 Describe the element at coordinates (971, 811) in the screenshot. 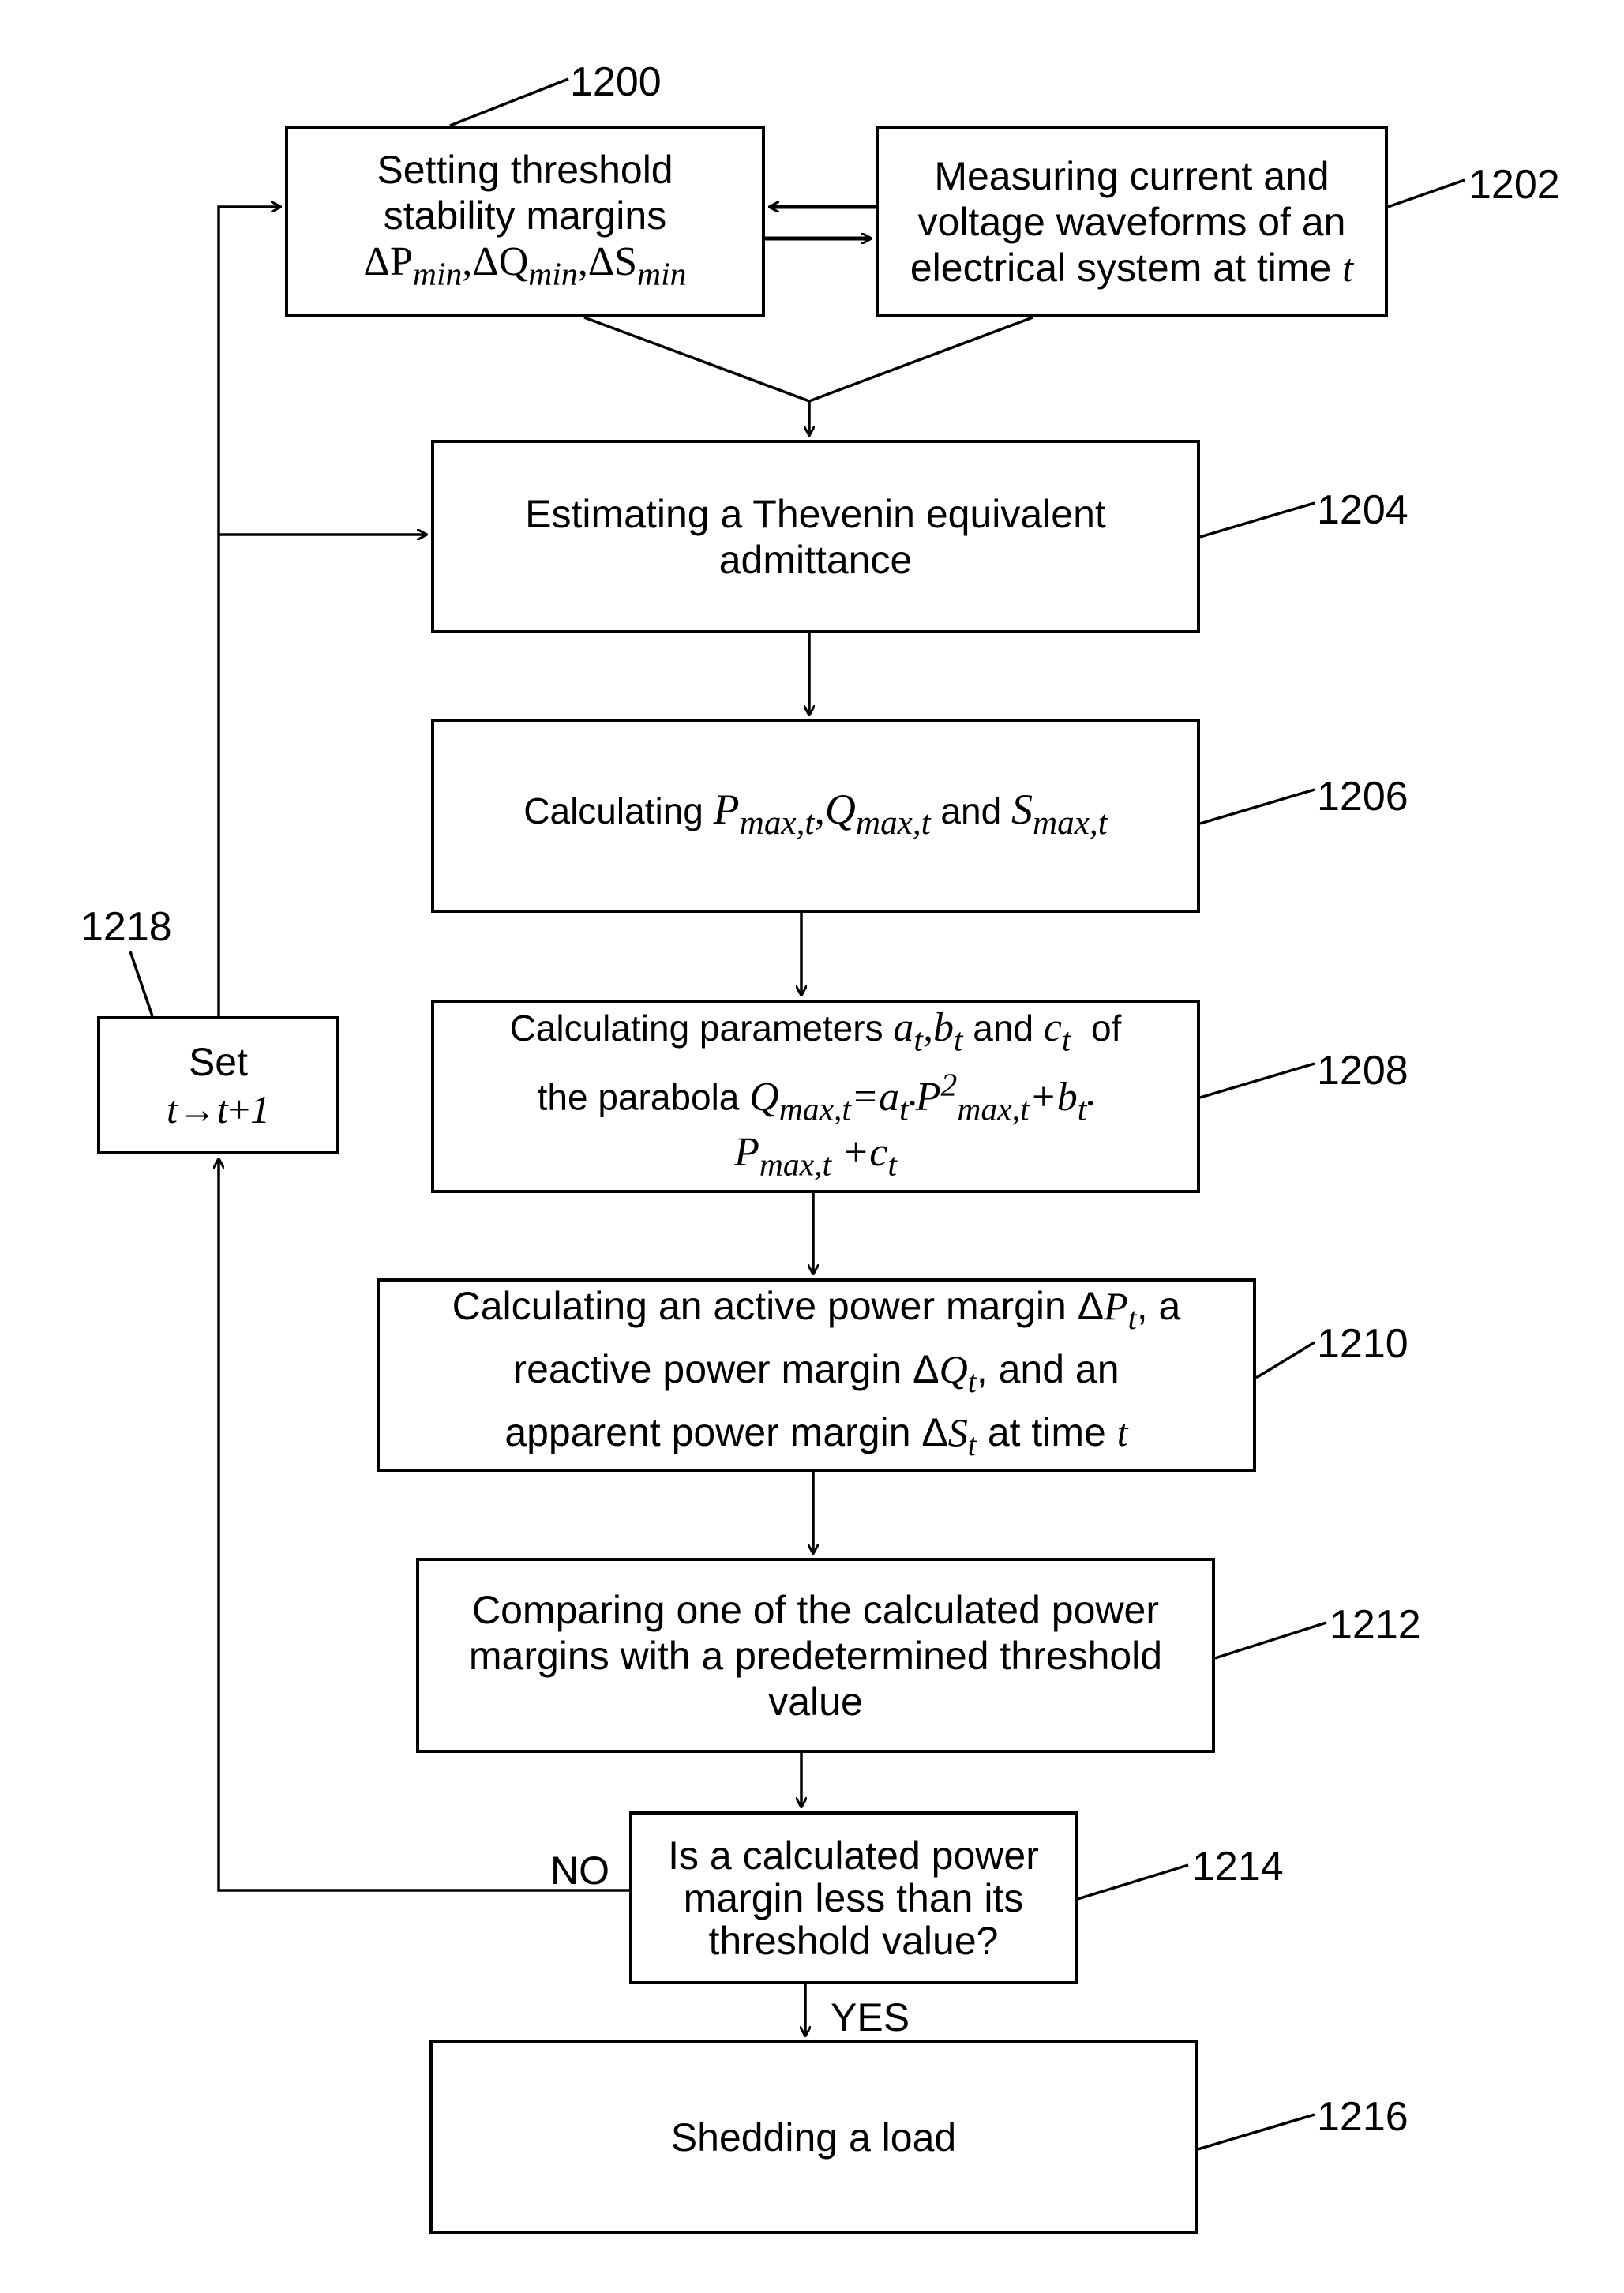

I see `step-1206-and: and` at that location.